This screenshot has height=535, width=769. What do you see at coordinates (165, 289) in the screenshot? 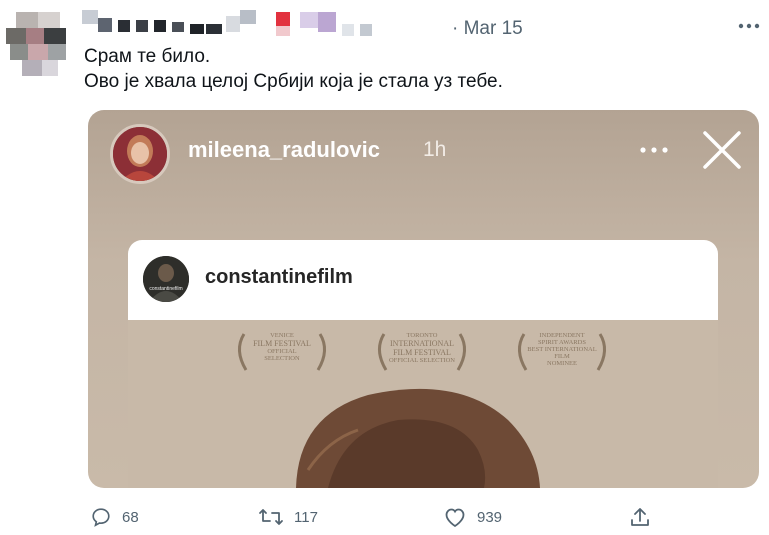
I see `shared-post-avatar-caption: constantinefilm` at bounding box center [165, 289].